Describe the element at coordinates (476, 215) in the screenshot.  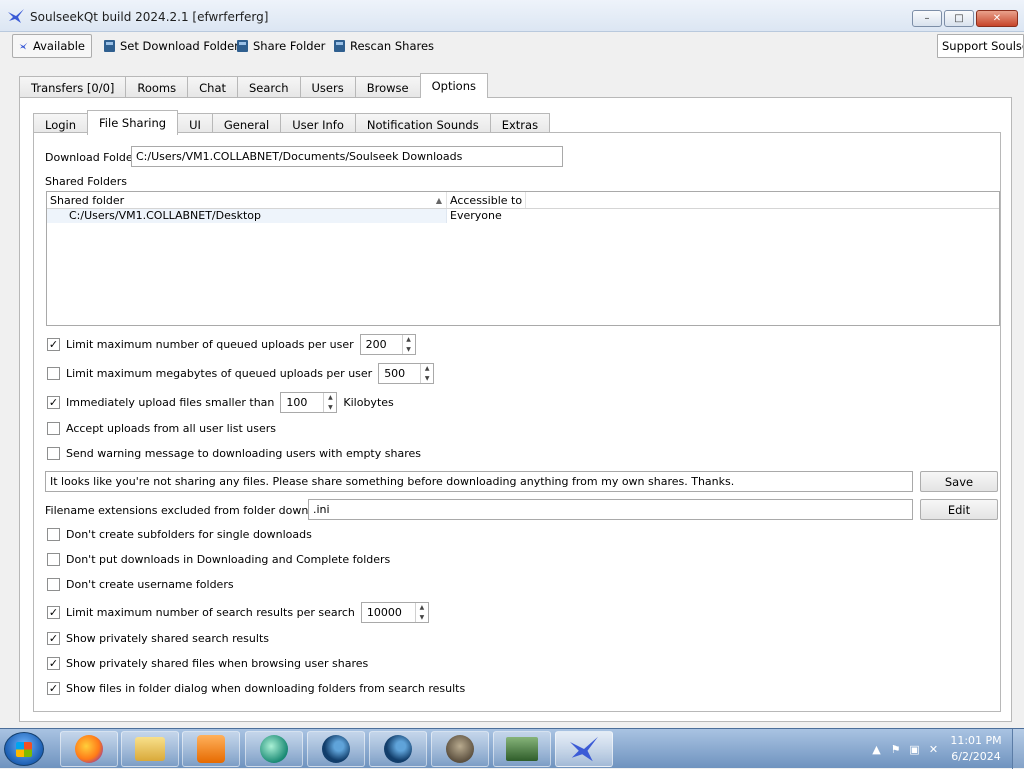
I see `accessible-to-cell: Everyone` at that location.